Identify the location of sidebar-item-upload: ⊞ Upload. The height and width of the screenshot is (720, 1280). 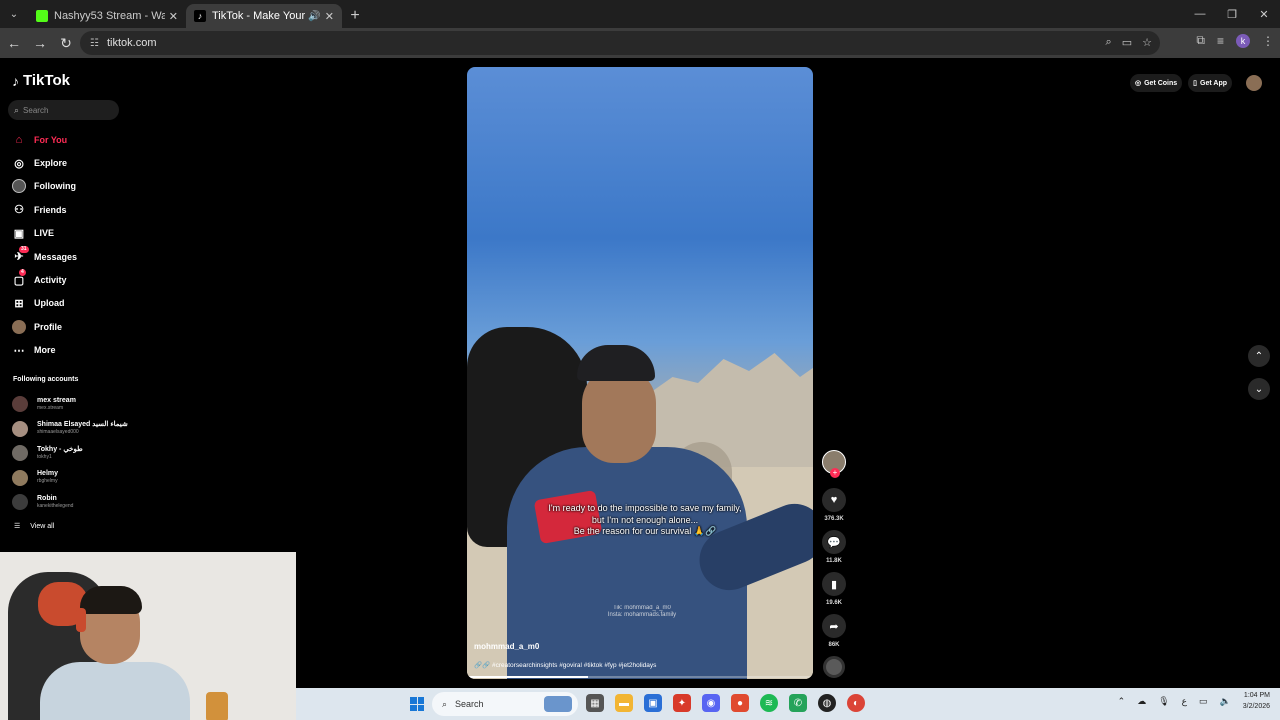
(82, 303).